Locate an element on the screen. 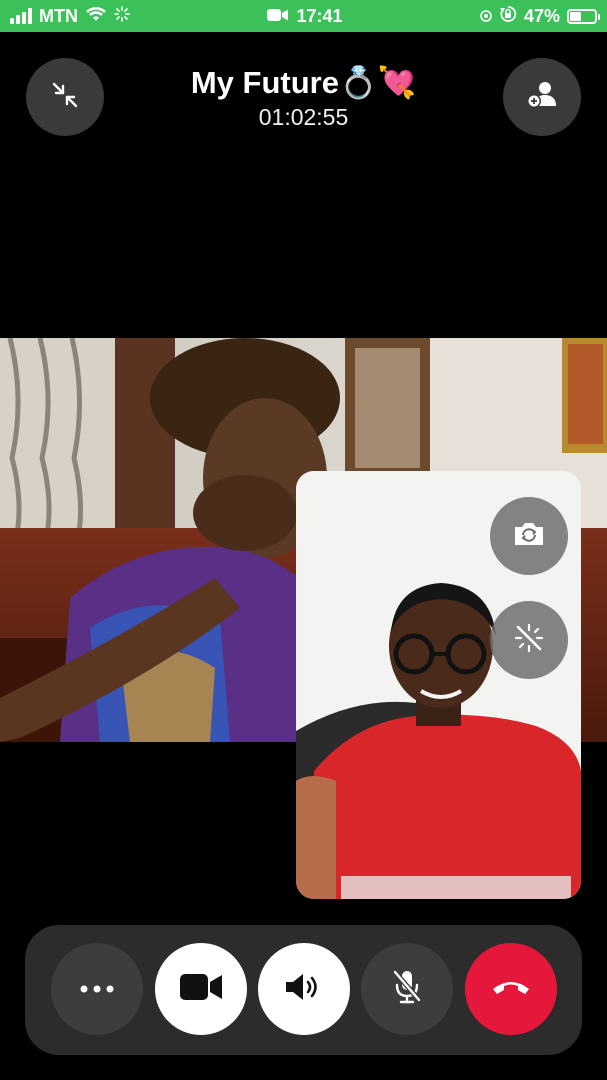 Image resolution: width=607 pixels, height=1080 pixels. carrier-label: MTN is located at coordinates (58, 15).